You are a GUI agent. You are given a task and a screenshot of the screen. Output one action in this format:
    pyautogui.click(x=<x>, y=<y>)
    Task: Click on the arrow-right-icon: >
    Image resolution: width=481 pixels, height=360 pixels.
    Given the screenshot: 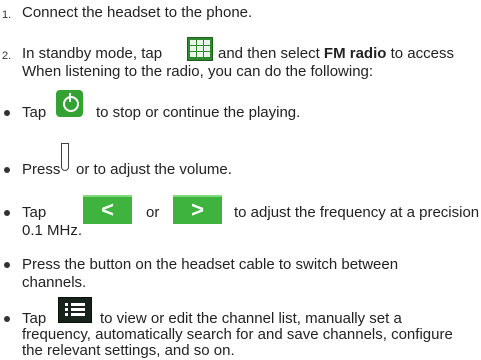 What is the action you would take?
    pyautogui.click(x=197, y=209)
    